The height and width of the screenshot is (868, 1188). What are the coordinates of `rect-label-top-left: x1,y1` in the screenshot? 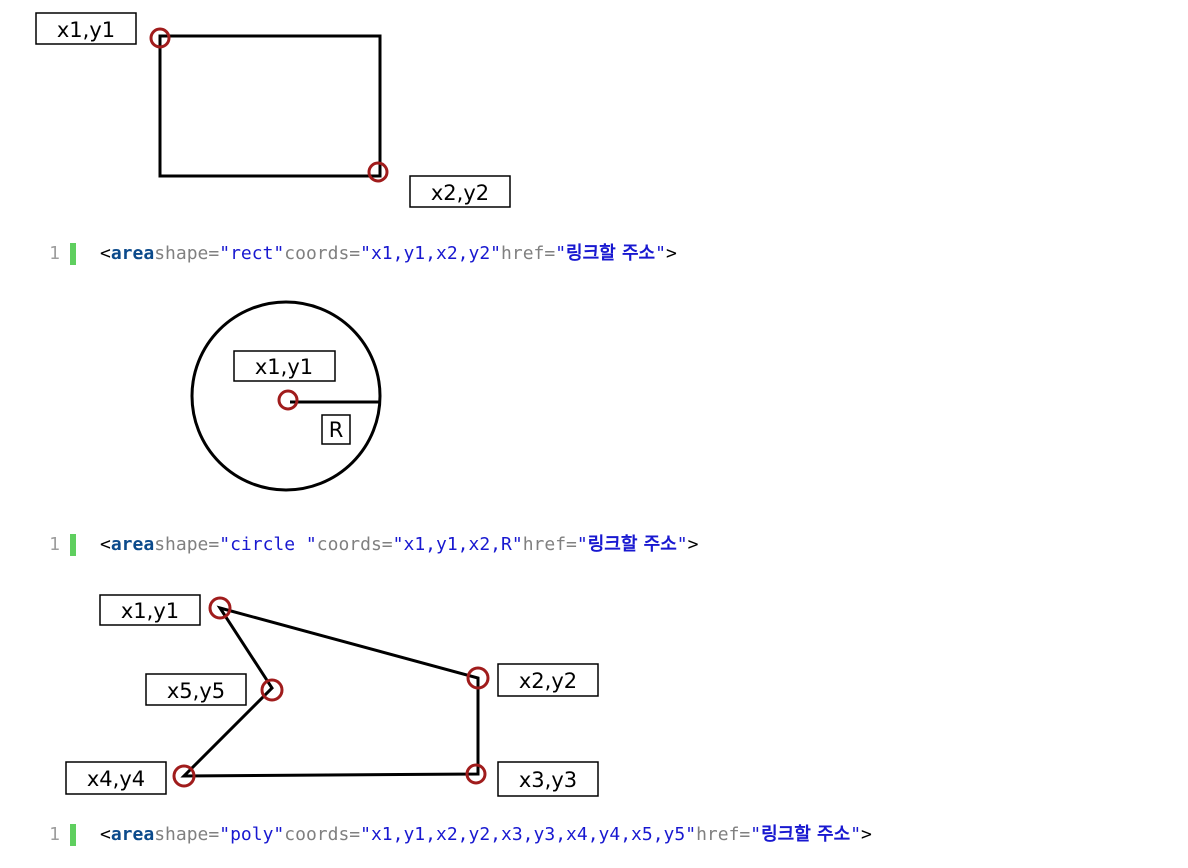 It's located at (86, 28).